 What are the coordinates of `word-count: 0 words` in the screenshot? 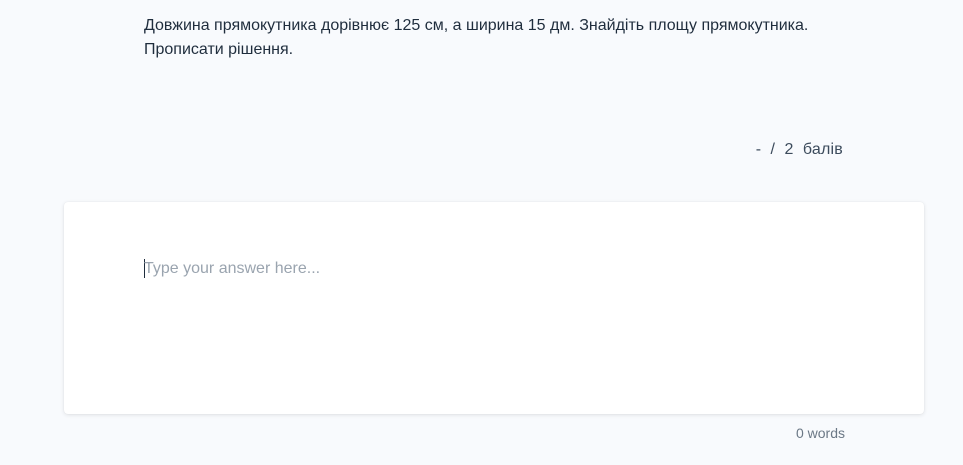 It's located at (820, 433).